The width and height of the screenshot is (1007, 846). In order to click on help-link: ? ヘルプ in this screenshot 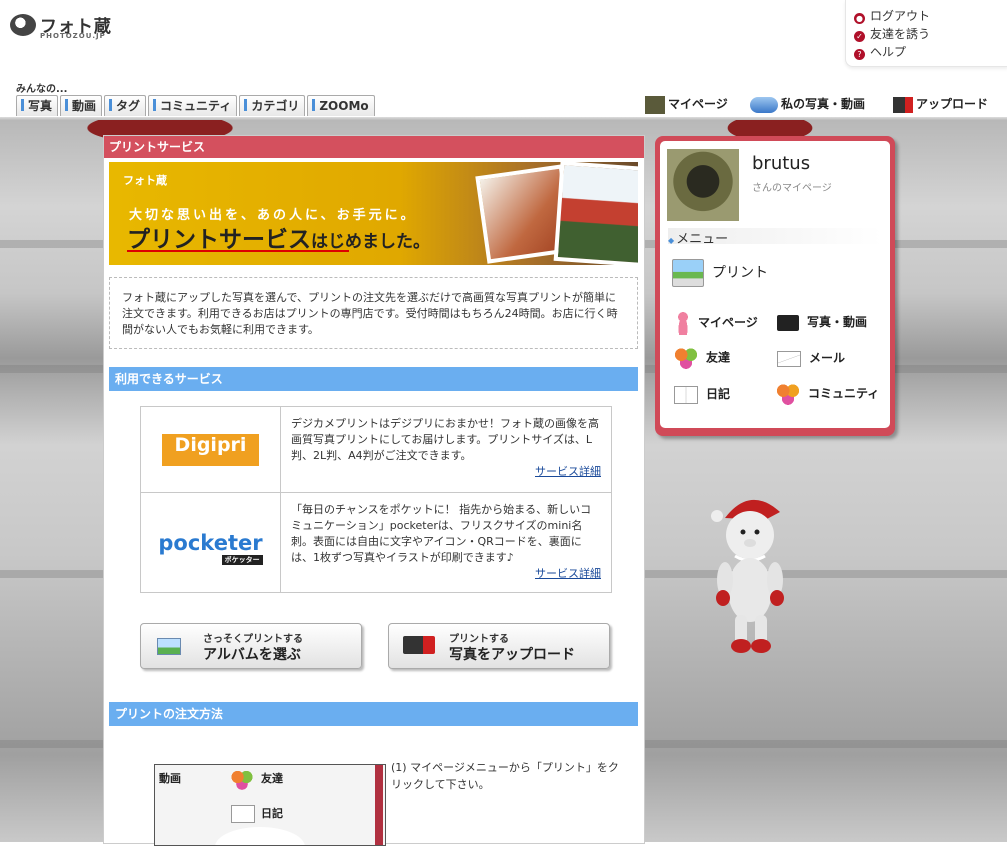, I will do `click(880, 51)`.